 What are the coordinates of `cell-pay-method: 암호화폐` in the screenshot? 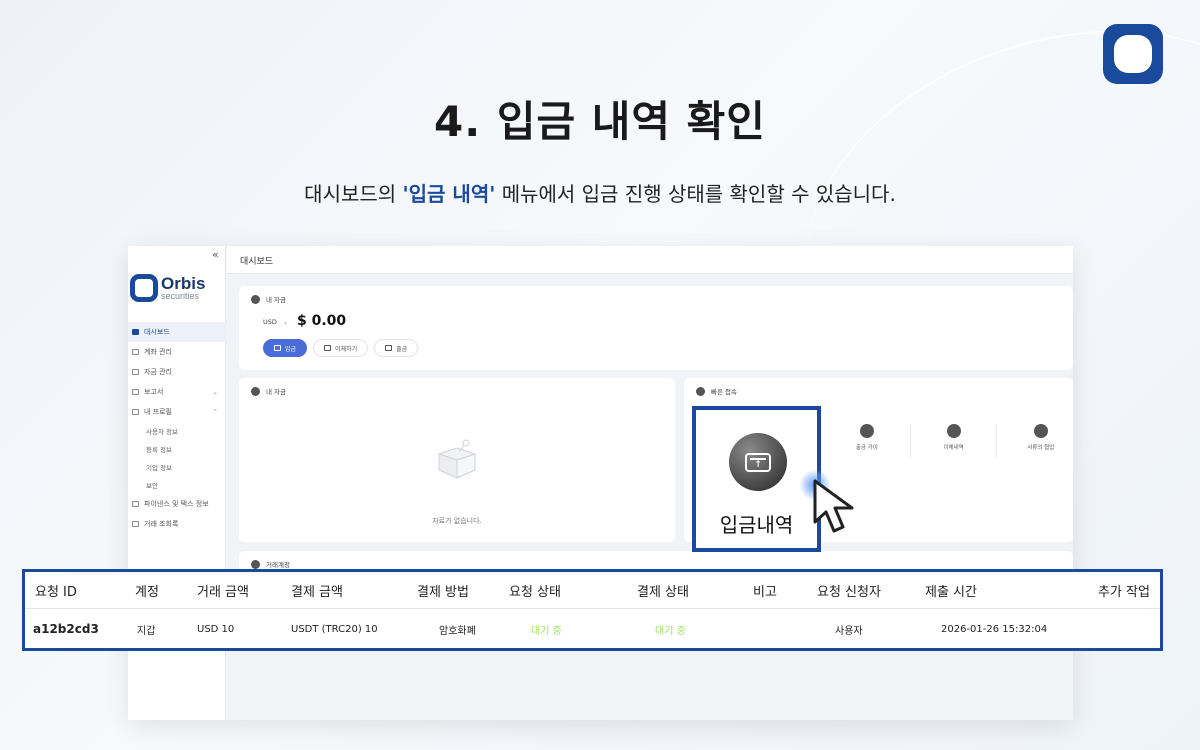 It's located at (457, 631).